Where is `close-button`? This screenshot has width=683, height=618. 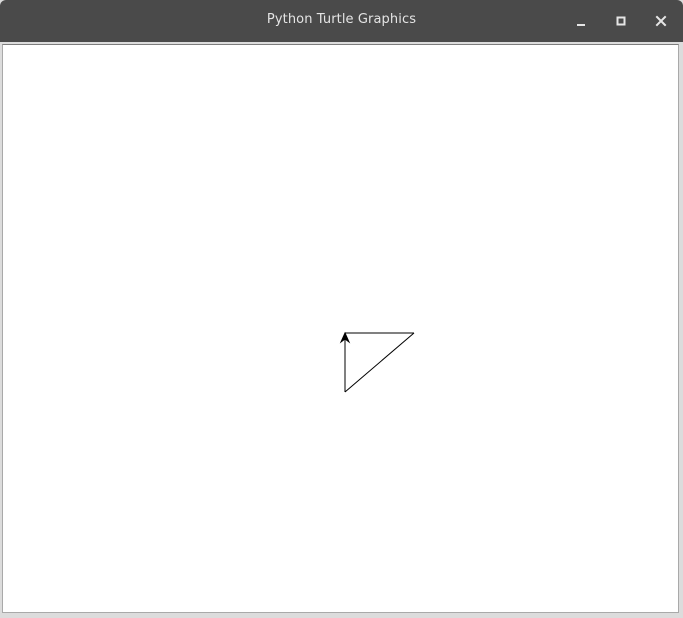
close-button is located at coordinates (661, 21).